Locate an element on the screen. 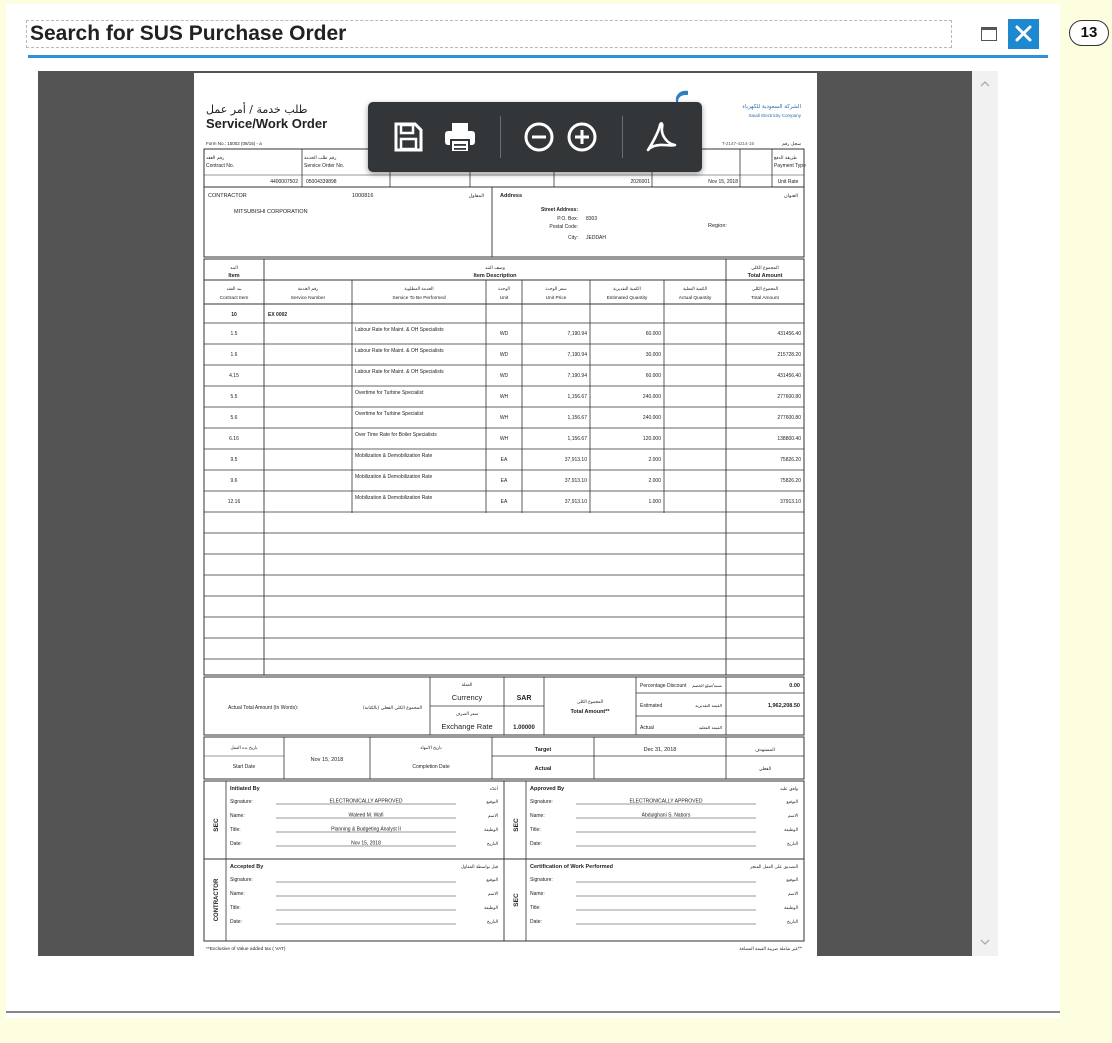  doc-text: المقاول is located at coordinates (476, 196).